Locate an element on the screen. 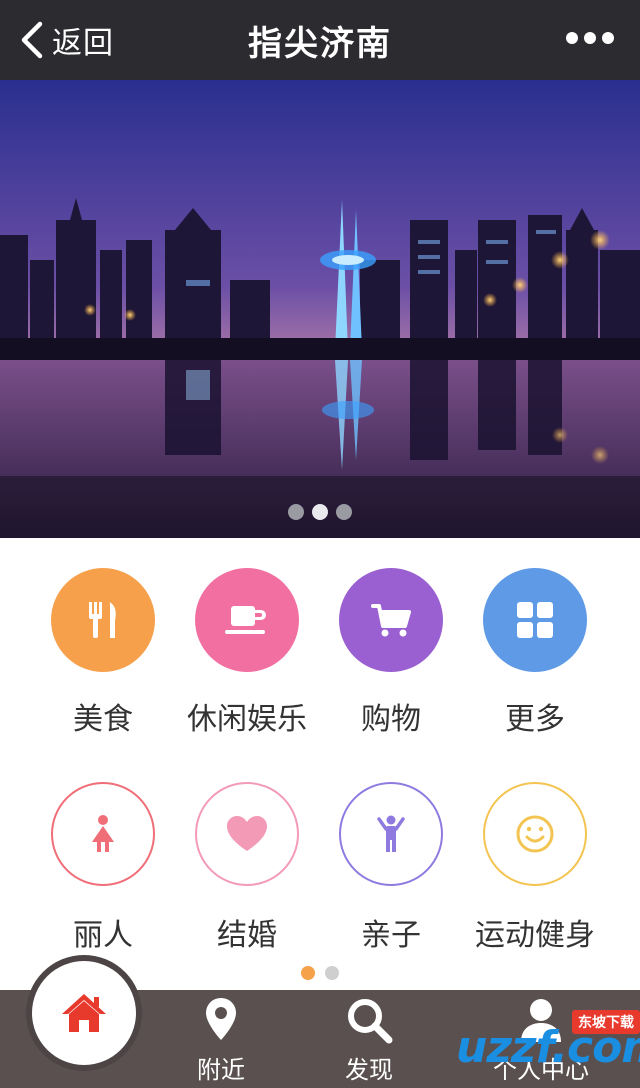  search-icon is located at coordinates (370, 1021).